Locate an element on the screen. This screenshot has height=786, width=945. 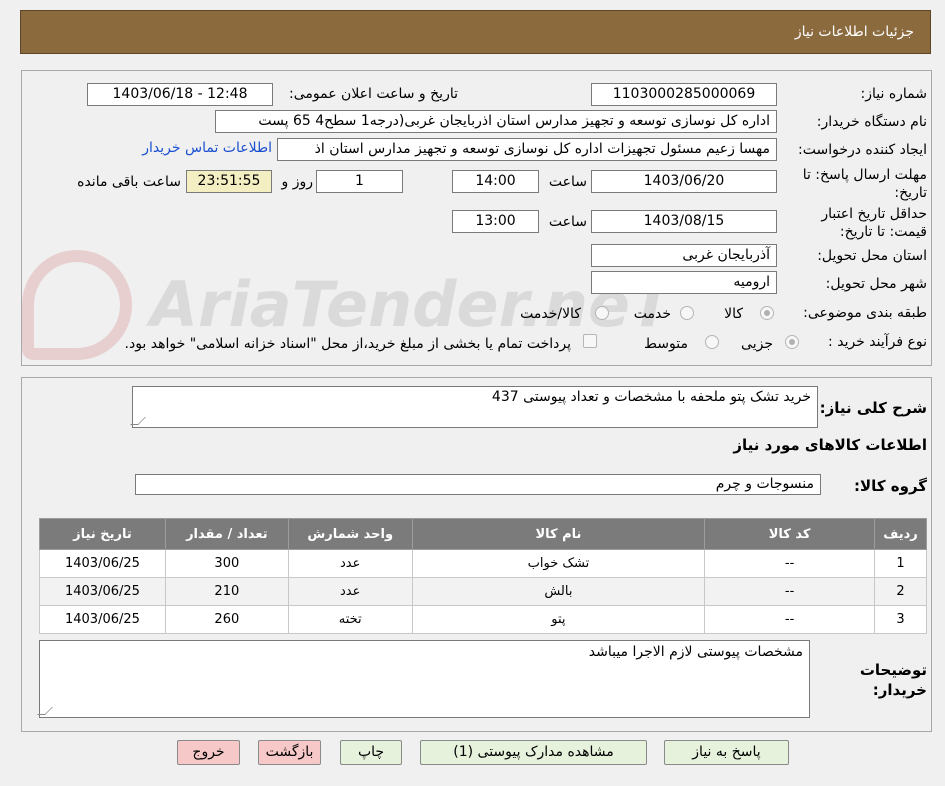
validity-date-field: 1403/08/15 is located at coordinates (684, 221).